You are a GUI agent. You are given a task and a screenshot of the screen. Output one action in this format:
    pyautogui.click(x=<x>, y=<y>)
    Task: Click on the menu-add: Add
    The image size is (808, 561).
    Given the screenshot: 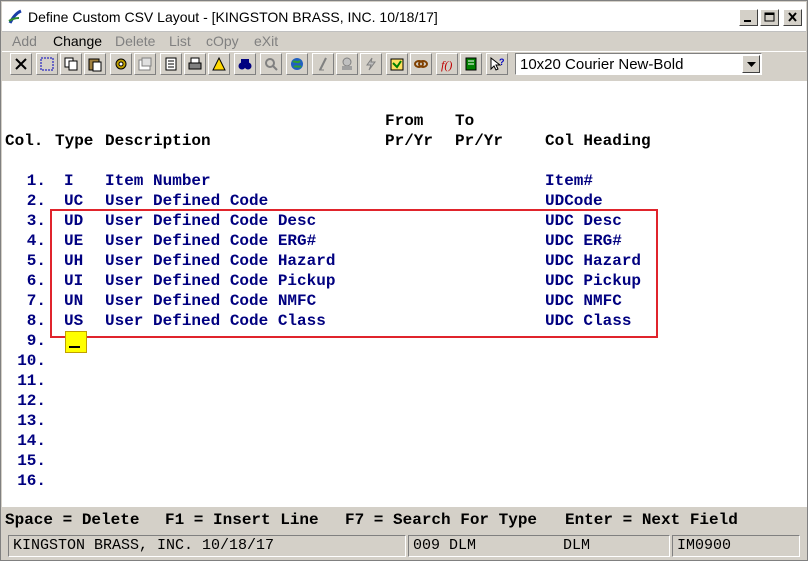 What is the action you would take?
    pyautogui.click(x=24, y=41)
    